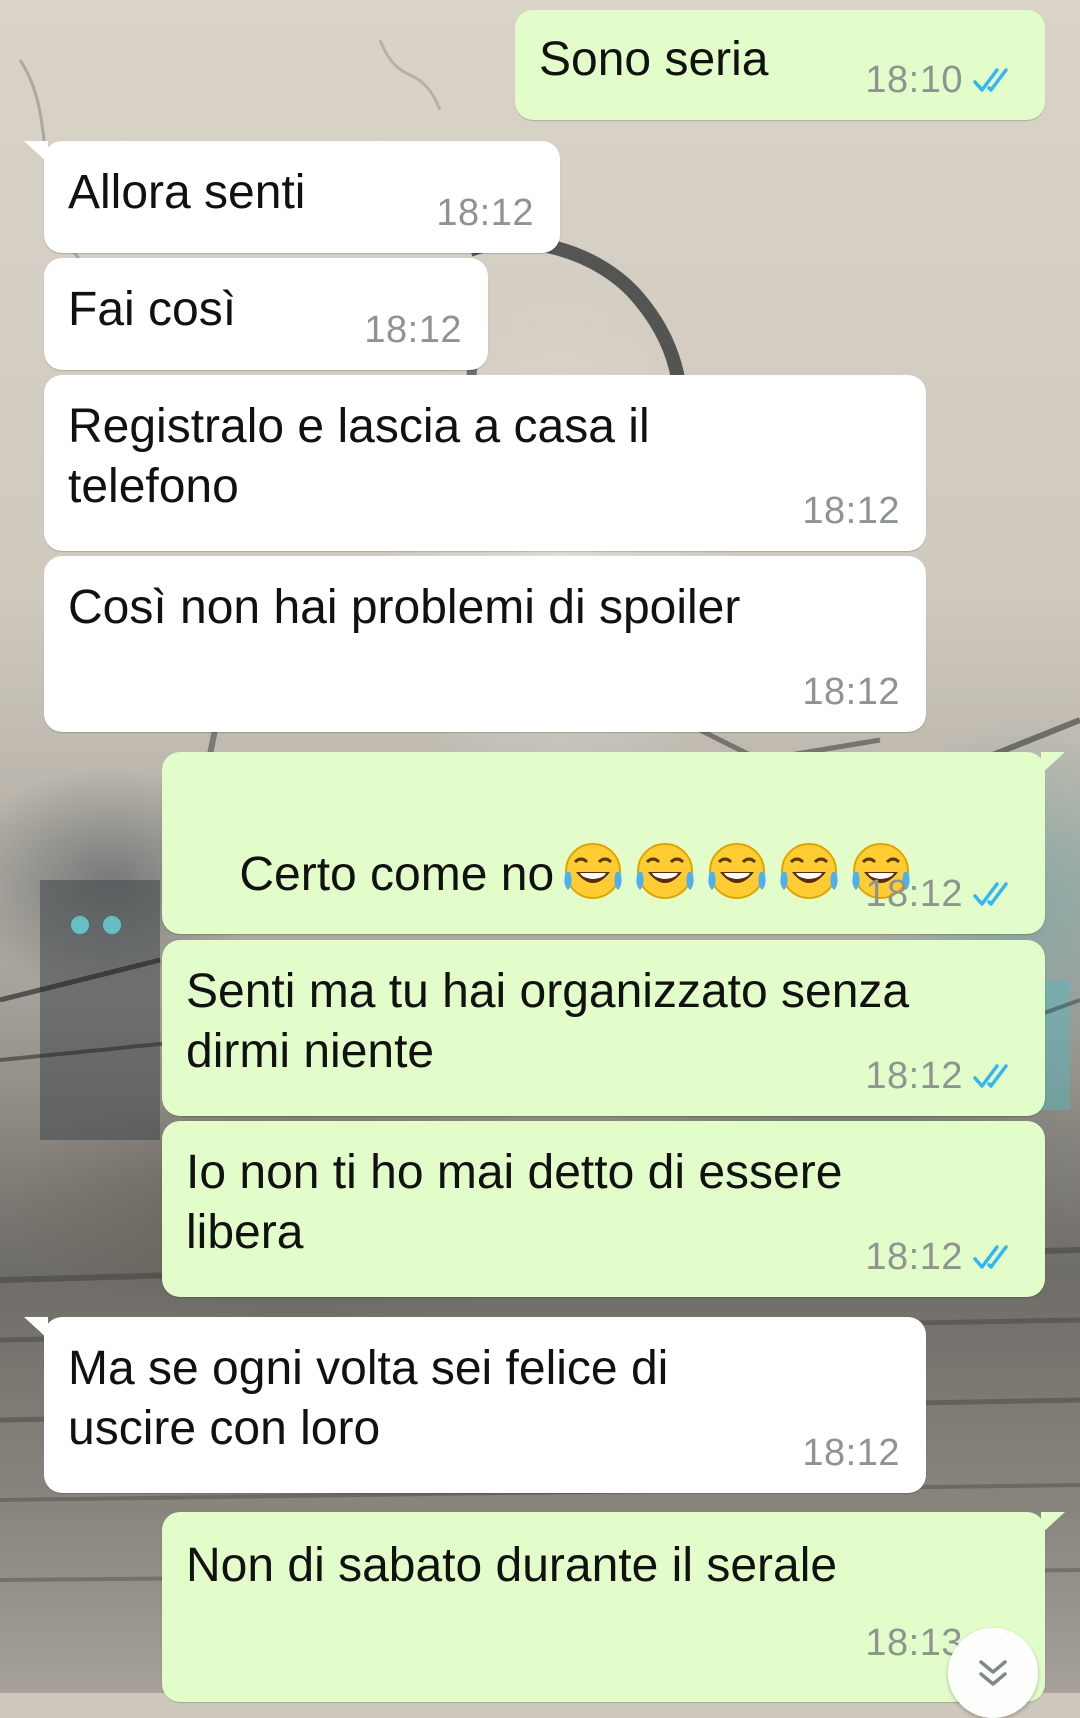 The height and width of the screenshot is (1718, 1080). Describe the element at coordinates (397, 874) in the screenshot. I see `message-text-content: Certo come no` at that location.